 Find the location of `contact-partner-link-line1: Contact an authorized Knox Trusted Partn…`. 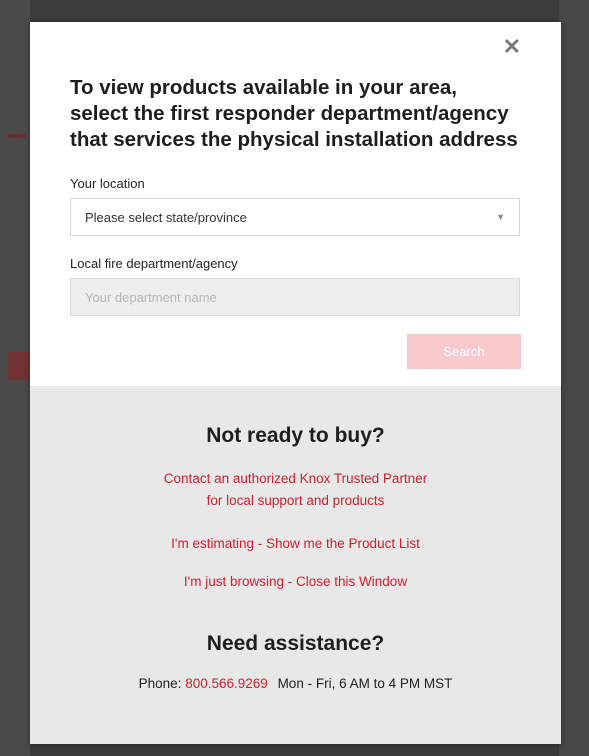

contact-partner-link-line1: Contact an authorized Knox Trusted Partn… is located at coordinates (295, 479).